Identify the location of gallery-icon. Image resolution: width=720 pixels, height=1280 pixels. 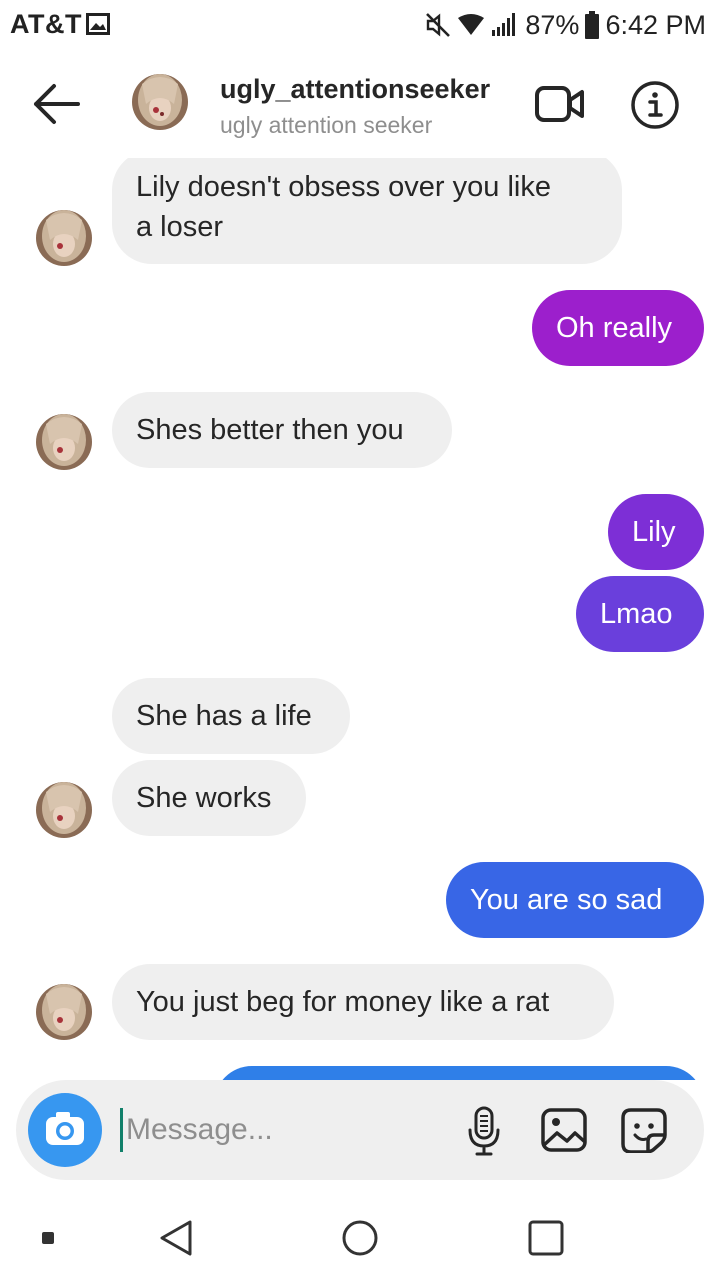
(564, 1130).